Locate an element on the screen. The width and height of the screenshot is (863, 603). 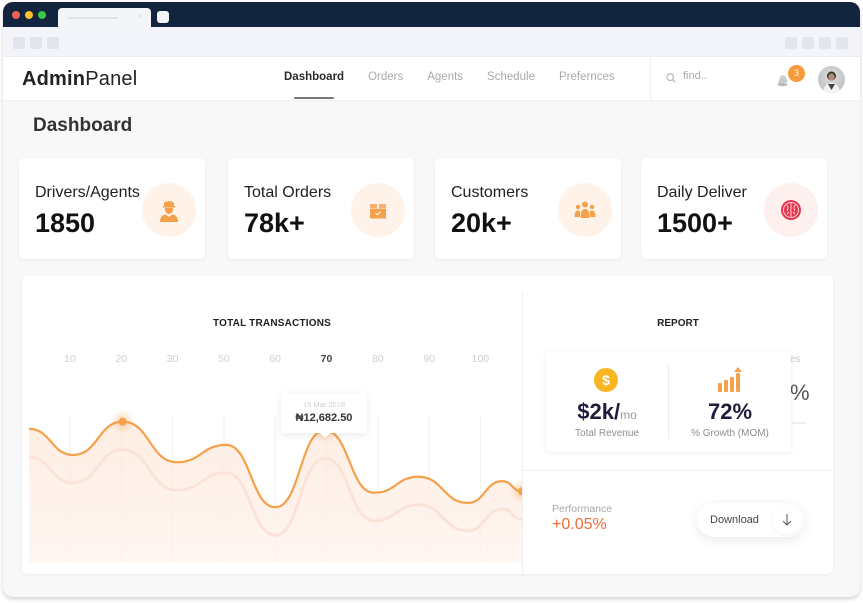
panel-divider is located at coordinates (522, 433).